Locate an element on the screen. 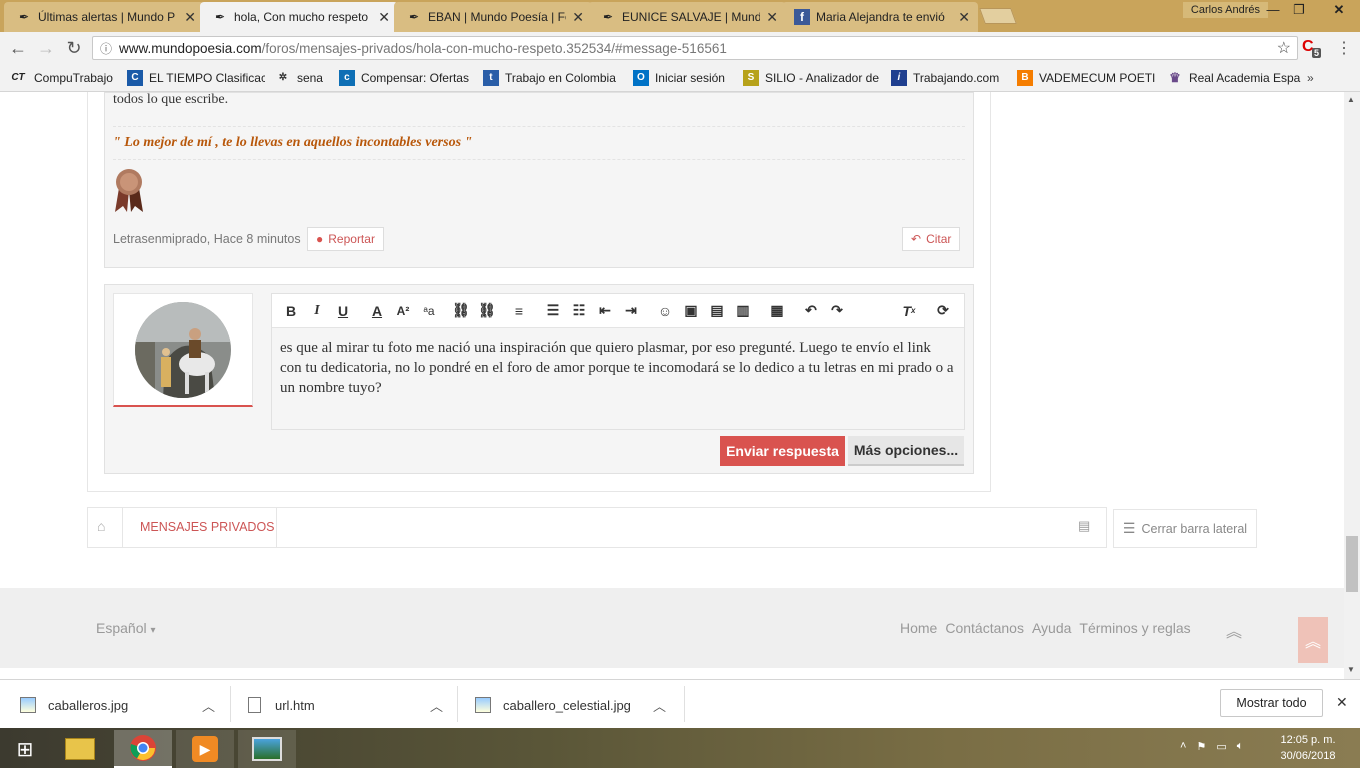 The height and width of the screenshot is (768, 1360). image-icon: ▣ is located at coordinates (691, 311).